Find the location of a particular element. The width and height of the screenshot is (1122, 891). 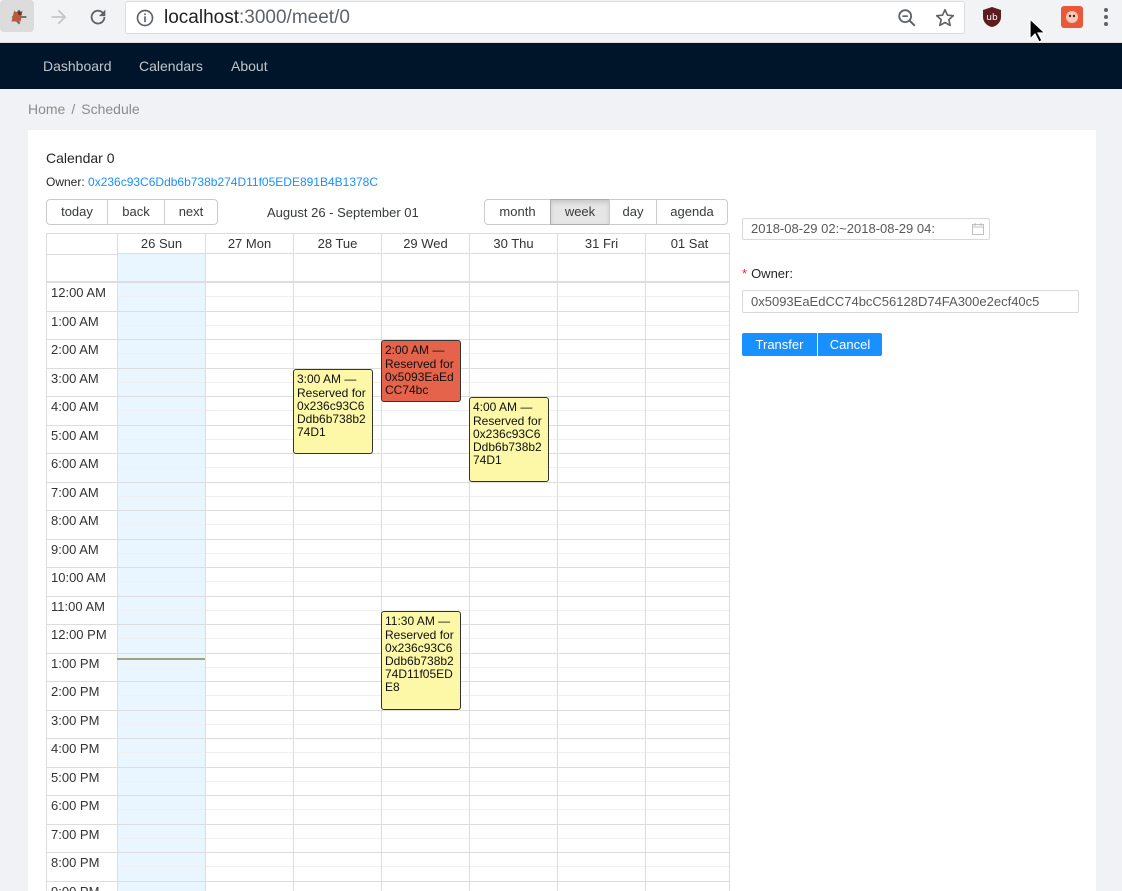

menu-item-about: About is located at coordinates (249, 66).